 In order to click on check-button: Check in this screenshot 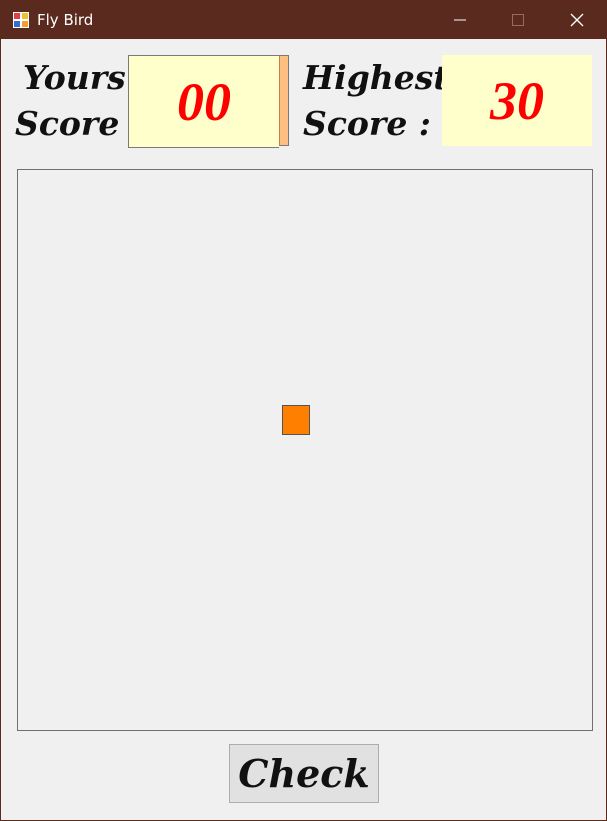, I will do `click(304, 773)`.